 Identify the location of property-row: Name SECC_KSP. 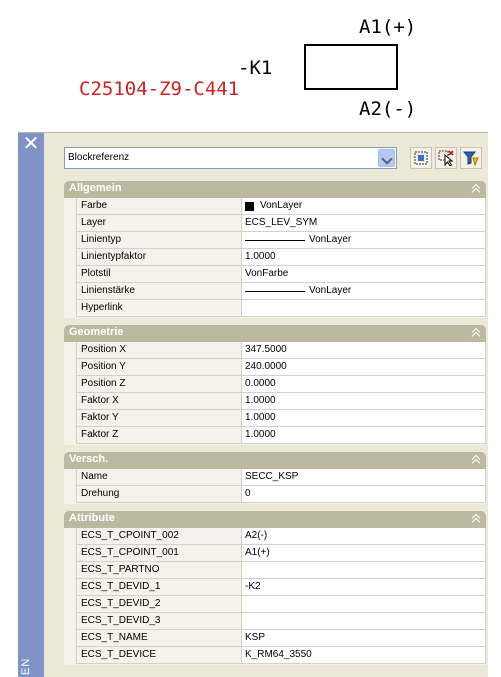
(281, 477).